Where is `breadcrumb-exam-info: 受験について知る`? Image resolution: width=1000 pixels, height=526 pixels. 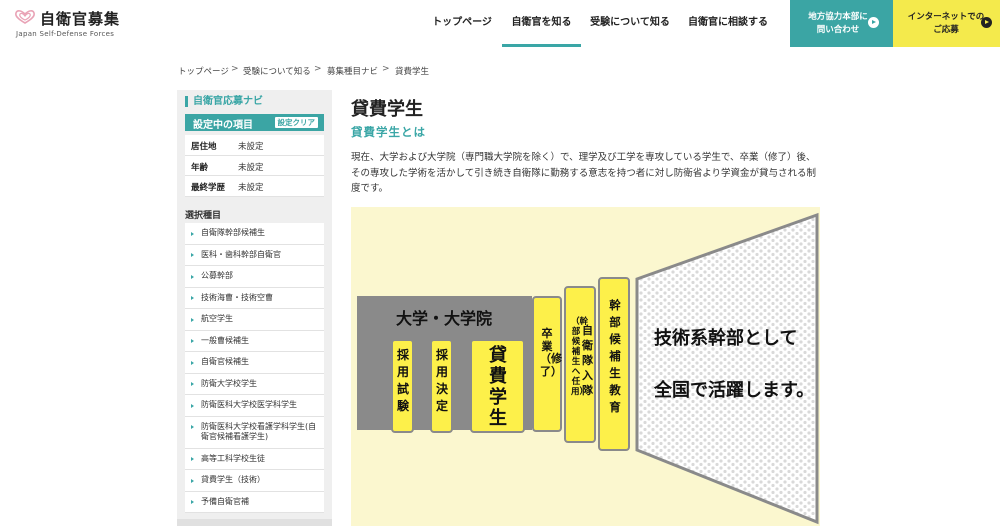
breadcrumb-exam-info: 受験について知る is located at coordinates (277, 71).